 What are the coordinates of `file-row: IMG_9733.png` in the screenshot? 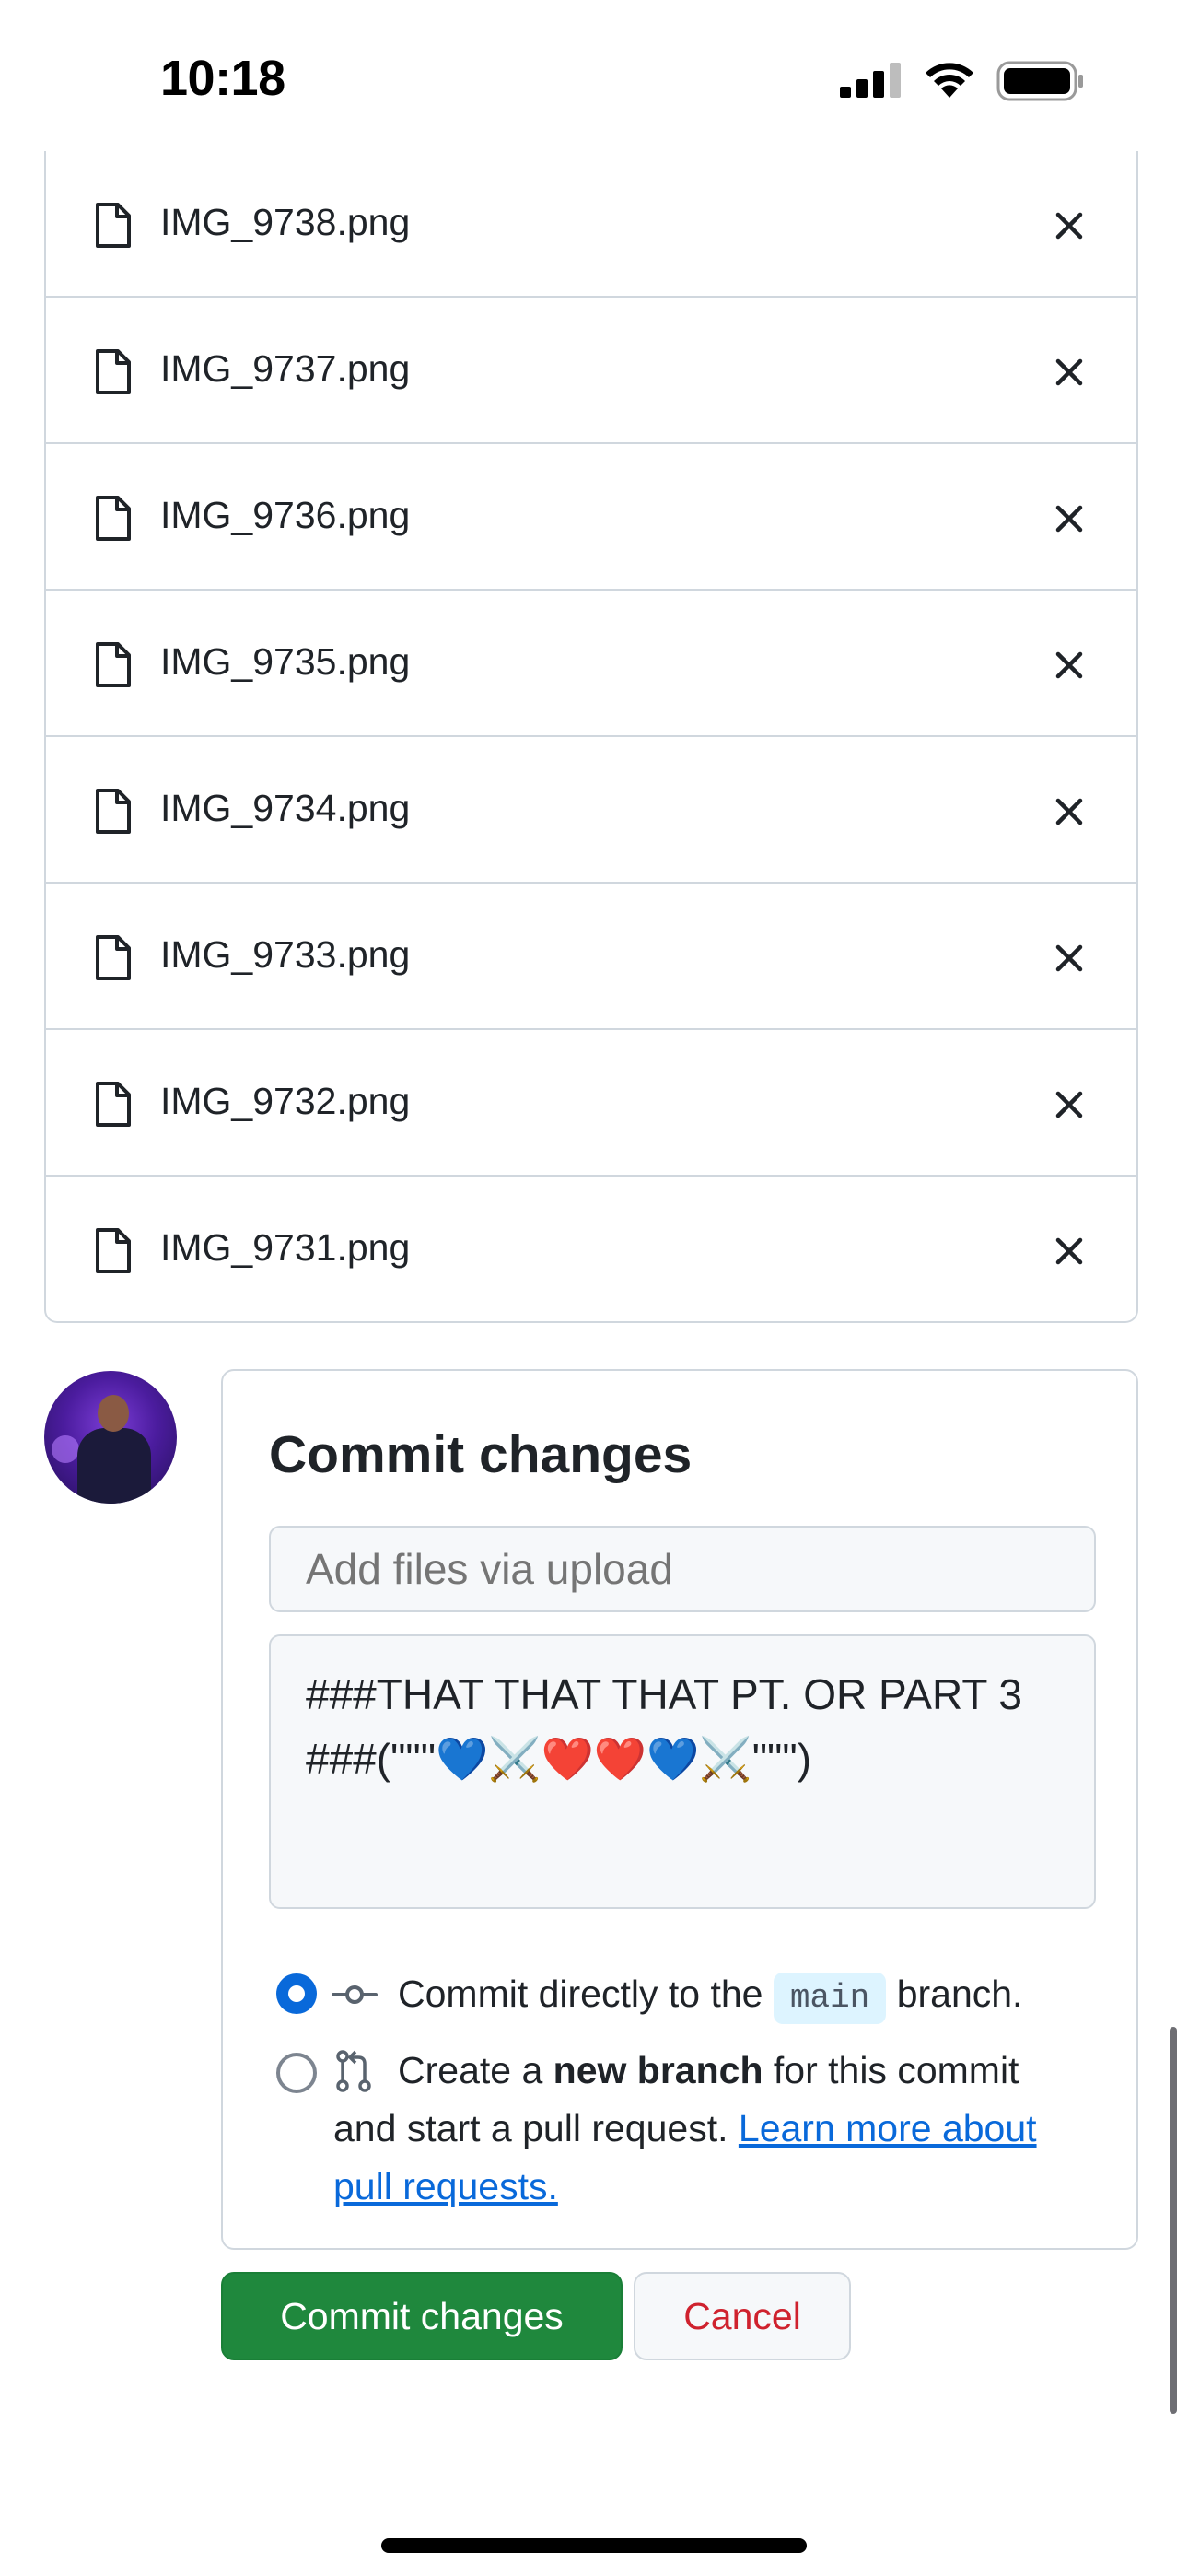 It's located at (591, 957).